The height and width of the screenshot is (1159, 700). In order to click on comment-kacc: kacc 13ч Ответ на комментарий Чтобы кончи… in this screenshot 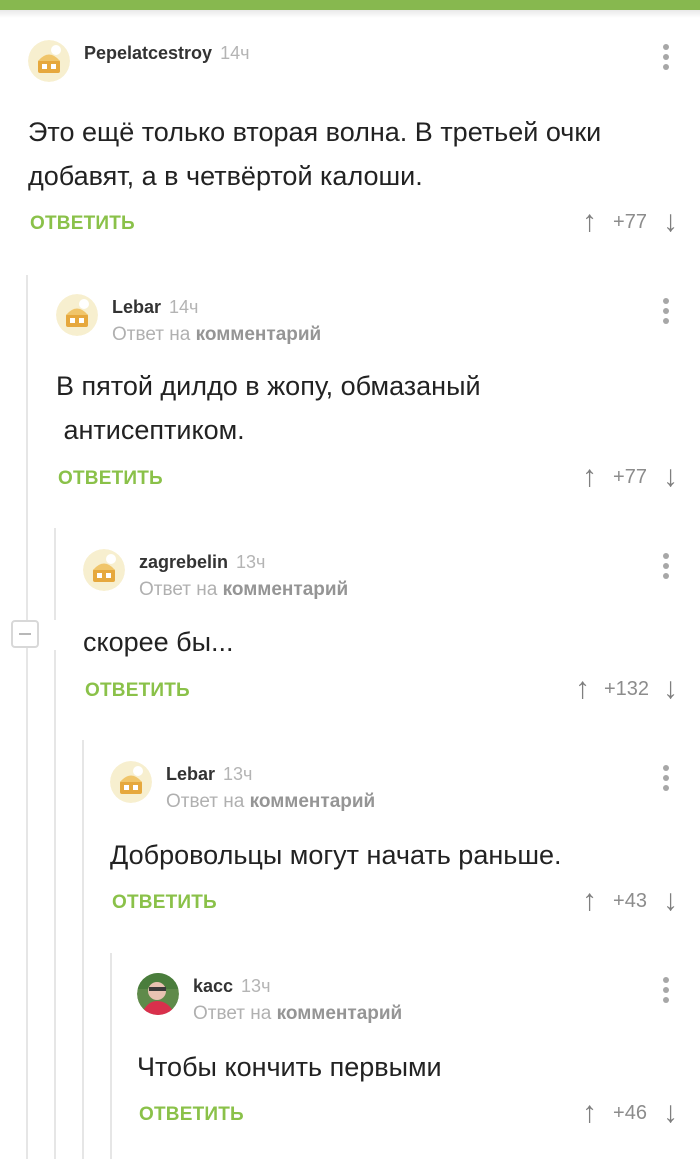, I will do `click(418, 1058)`.